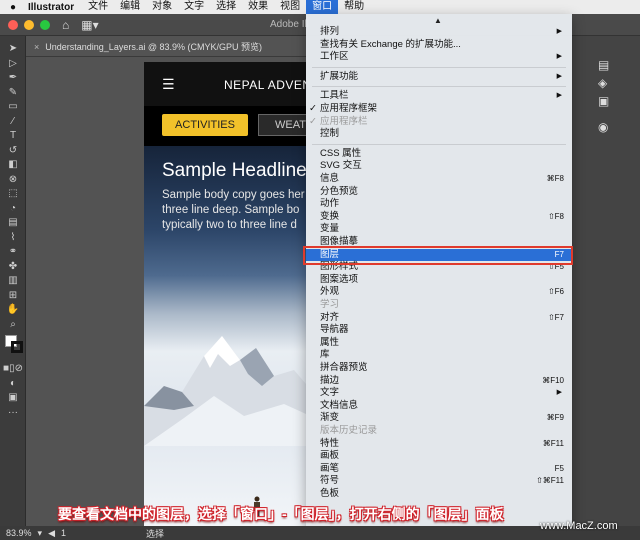 The height and width of the screenshot is (540, 640). What do you see at coordinates (13, 151) in the screenshot?
I see `rotate-tool-icon: ↺` at bounding box center [13, 151].